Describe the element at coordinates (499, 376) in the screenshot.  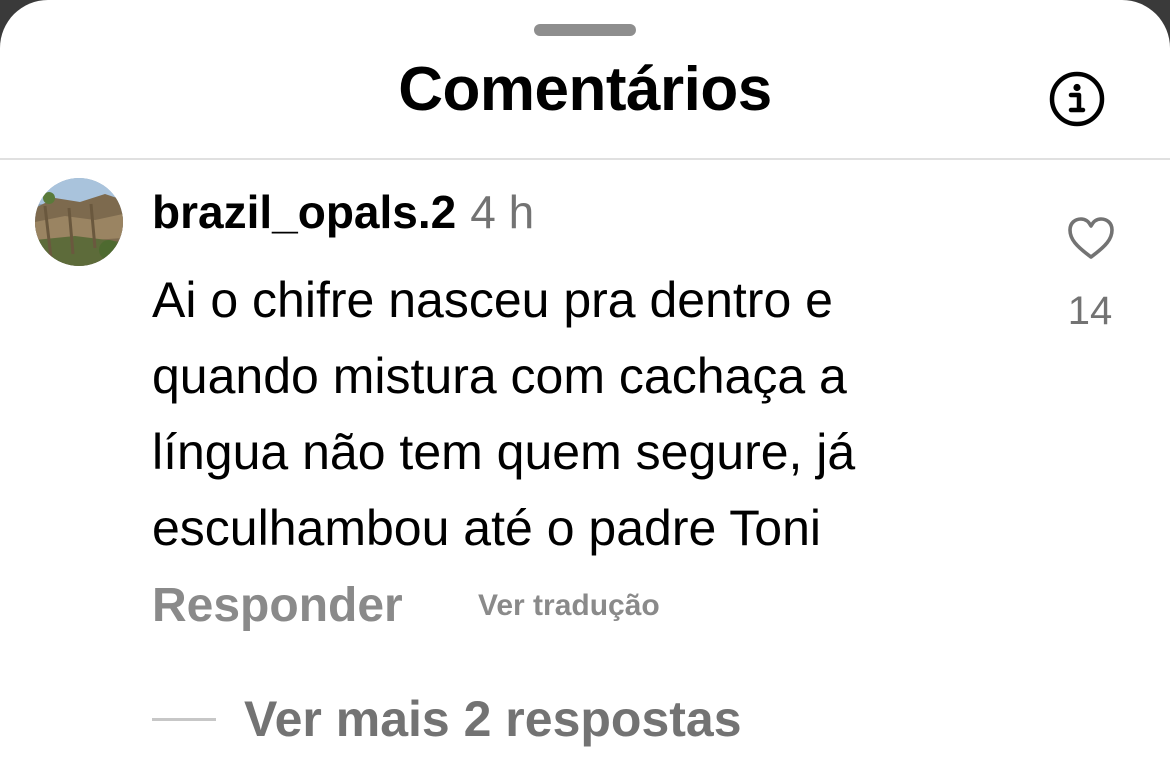
I see `comment-text-line: quando mistura com cachaça a` at that location.